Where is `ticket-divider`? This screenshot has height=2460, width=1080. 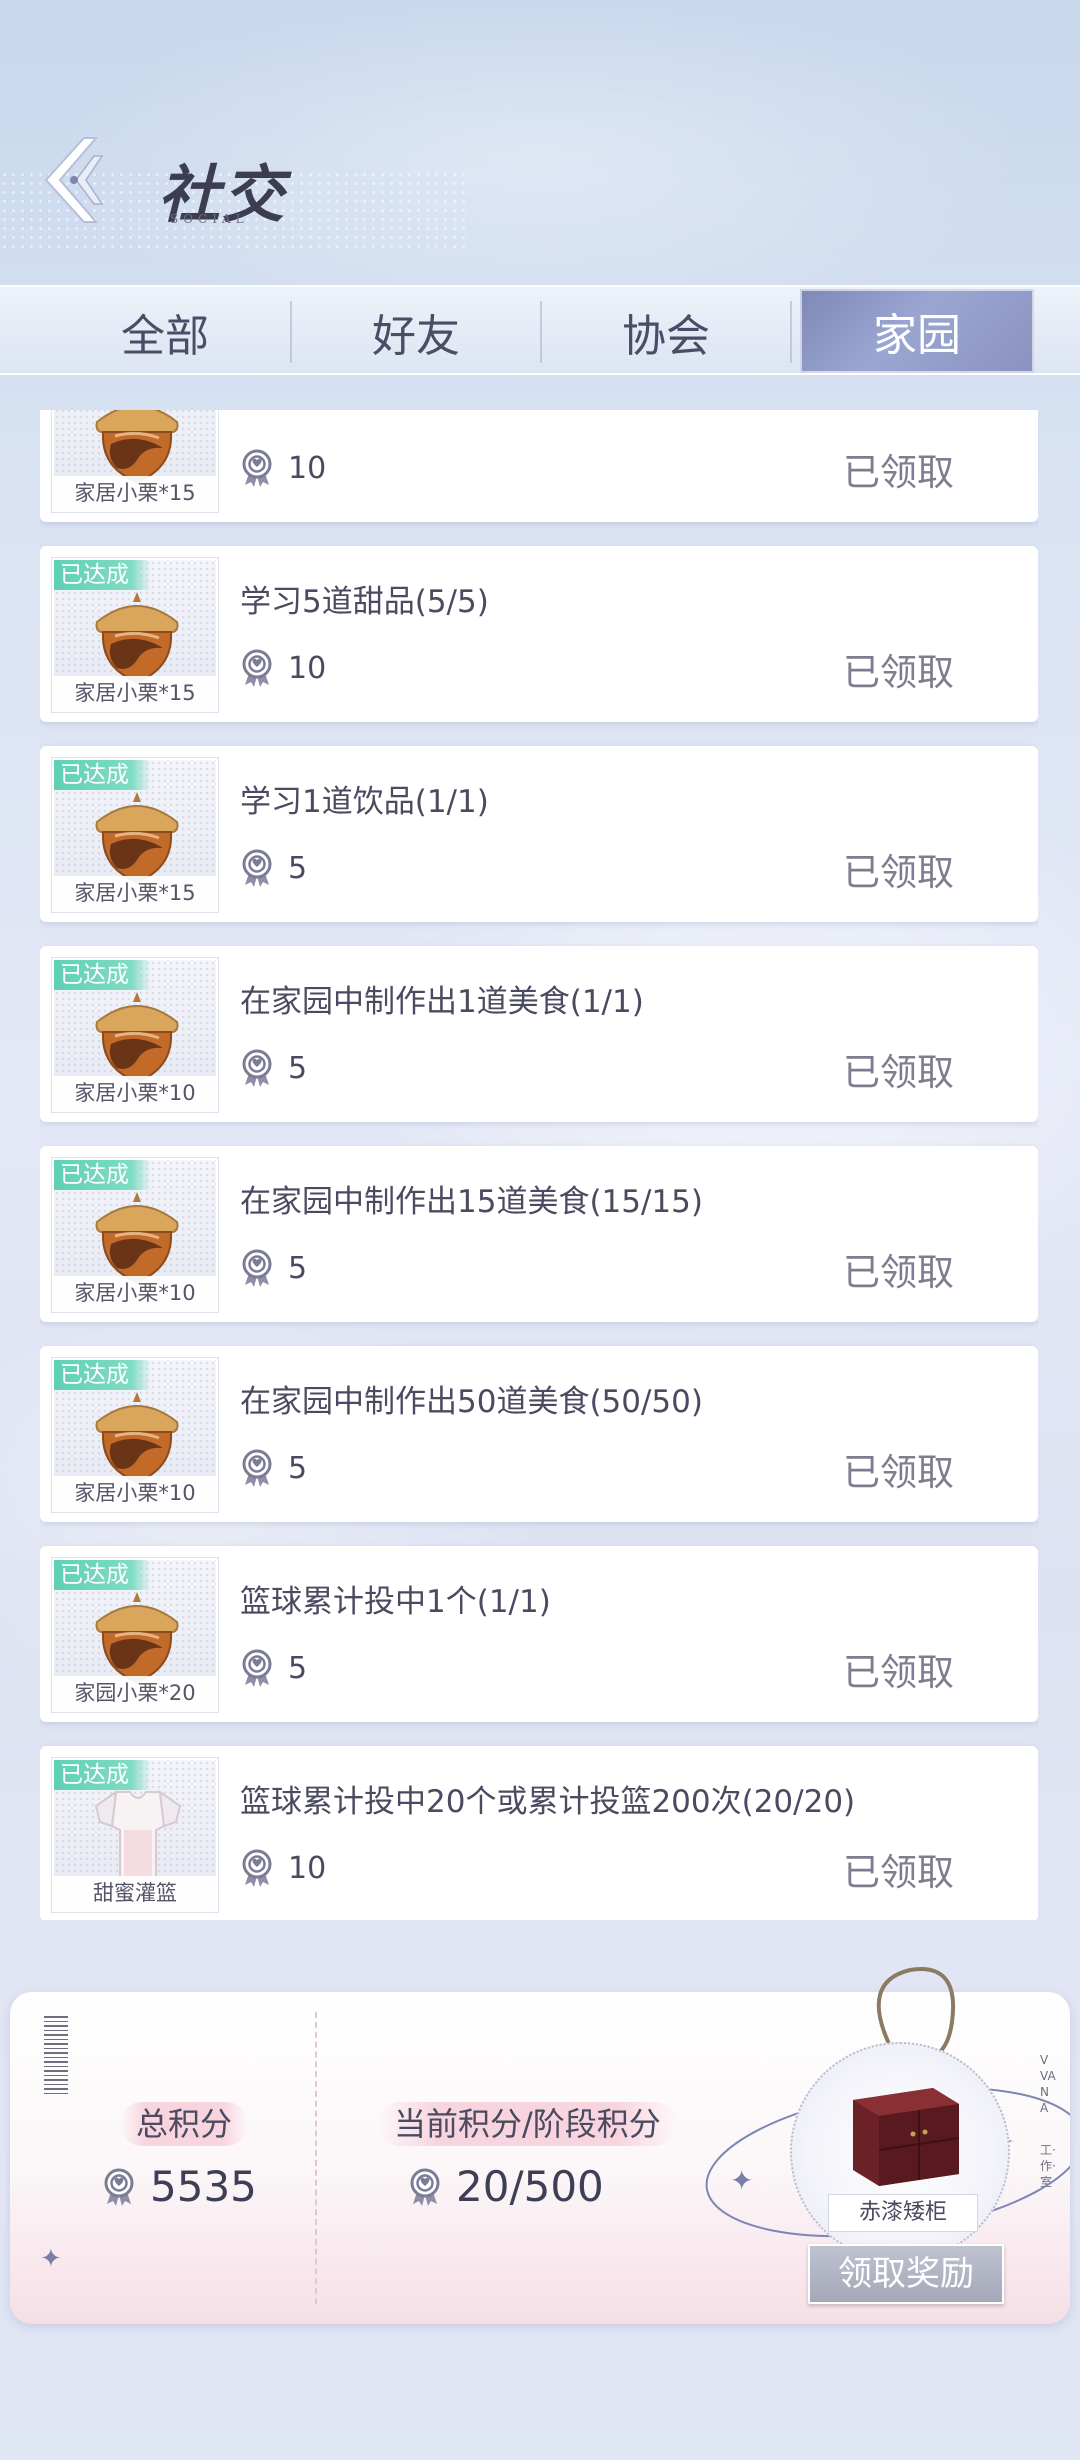 ticket-divider is located at coordinates (316, 2158).